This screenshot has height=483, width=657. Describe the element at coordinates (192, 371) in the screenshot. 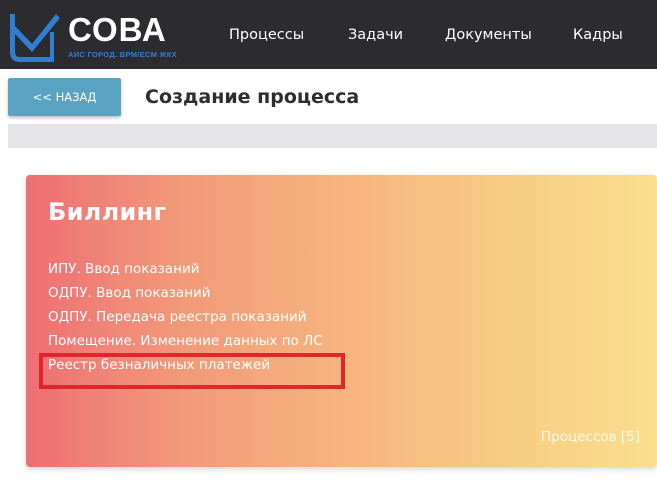

I see `highlight-annotation-box` at that location.